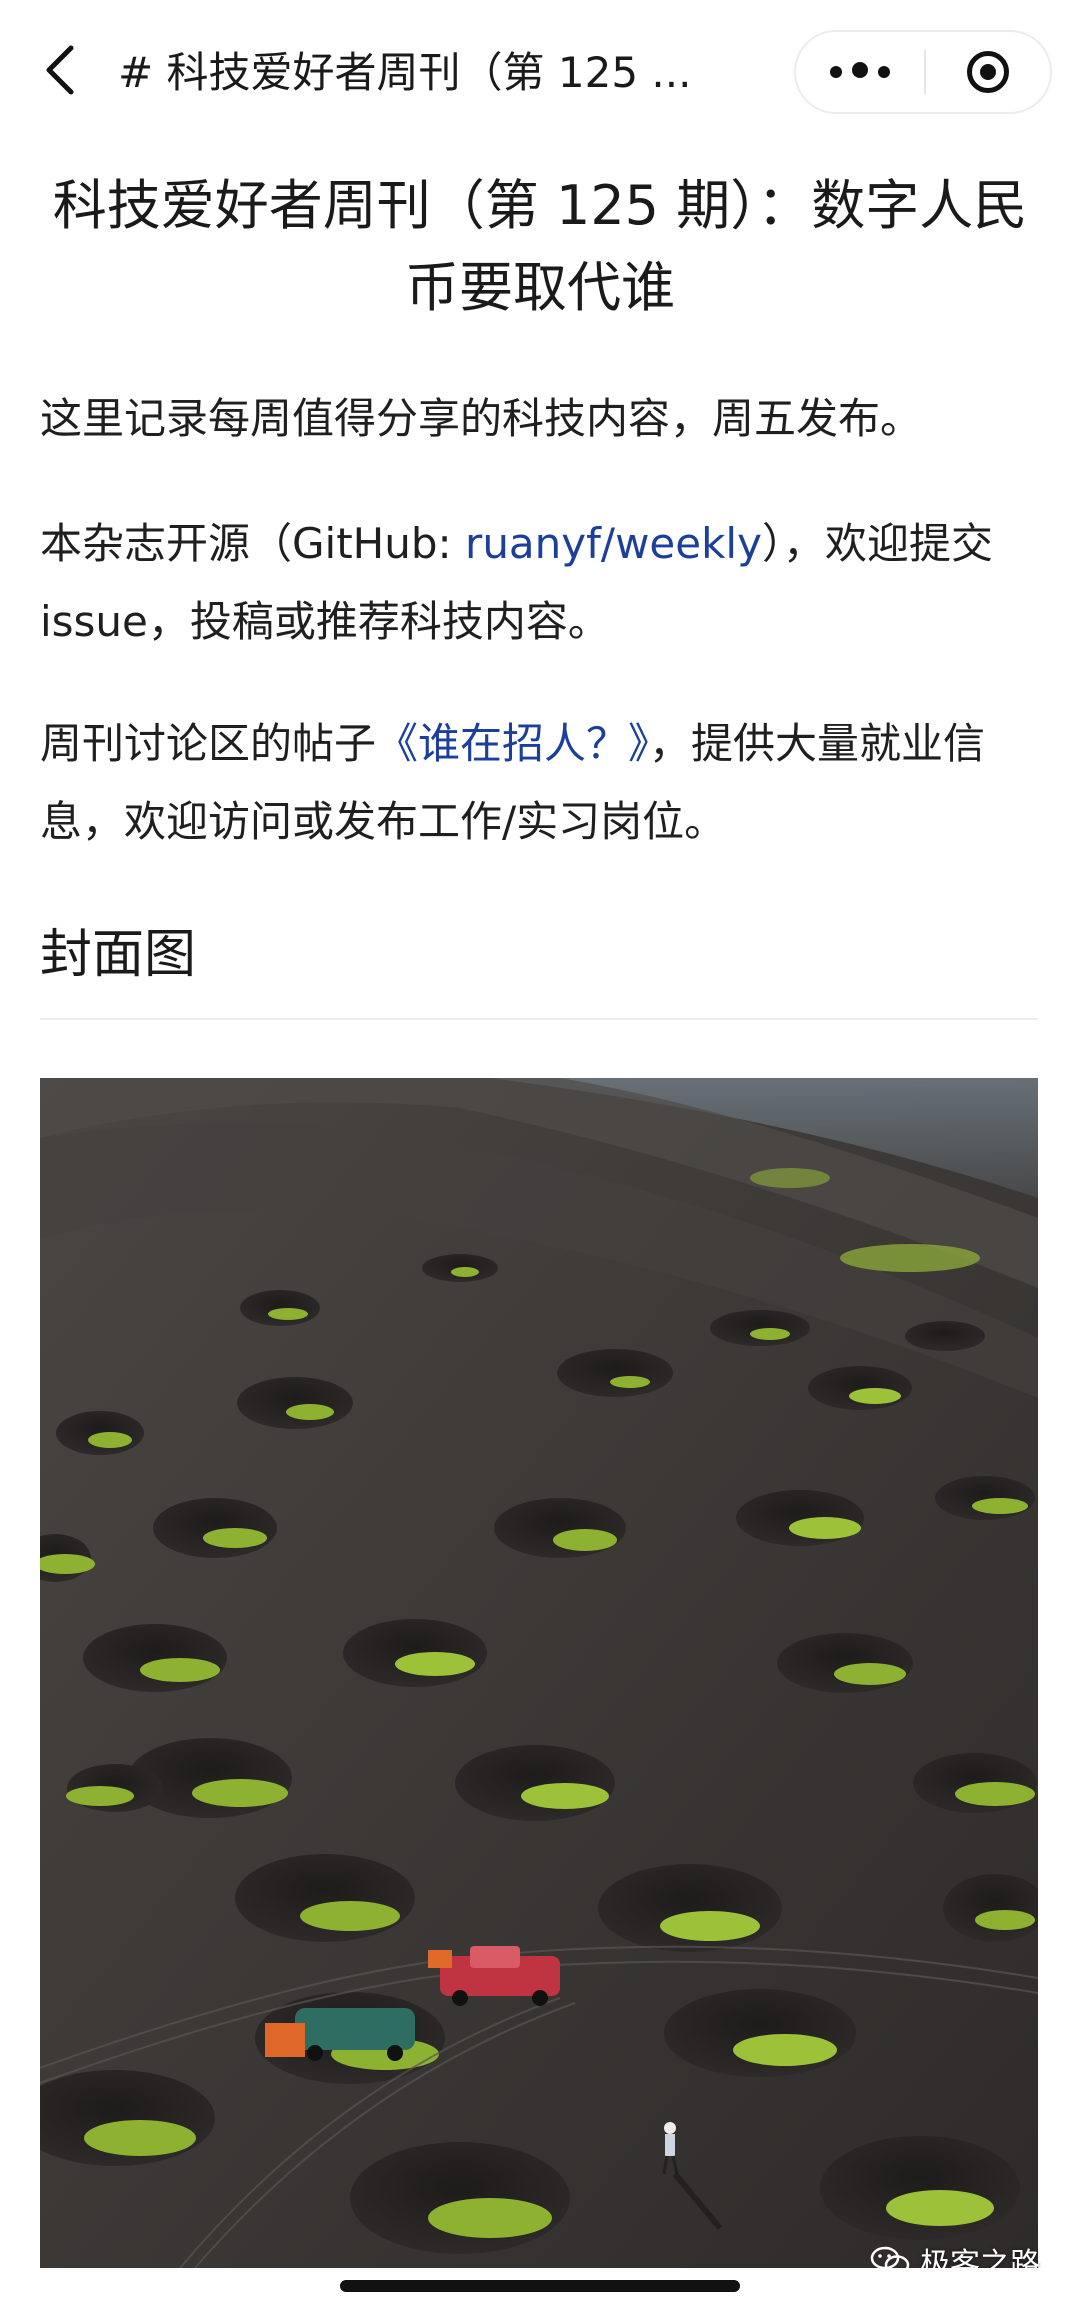 This screenshot has width=1080, height=2312. I want to click on target-circle-icon, so click(988, 72).